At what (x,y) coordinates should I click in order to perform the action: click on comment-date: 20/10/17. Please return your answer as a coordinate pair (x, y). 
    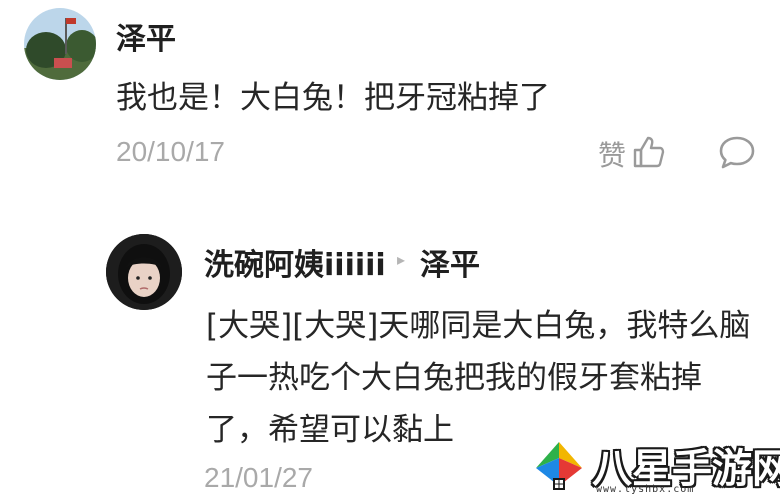
    Looking at the image, I should click on (170, 151).